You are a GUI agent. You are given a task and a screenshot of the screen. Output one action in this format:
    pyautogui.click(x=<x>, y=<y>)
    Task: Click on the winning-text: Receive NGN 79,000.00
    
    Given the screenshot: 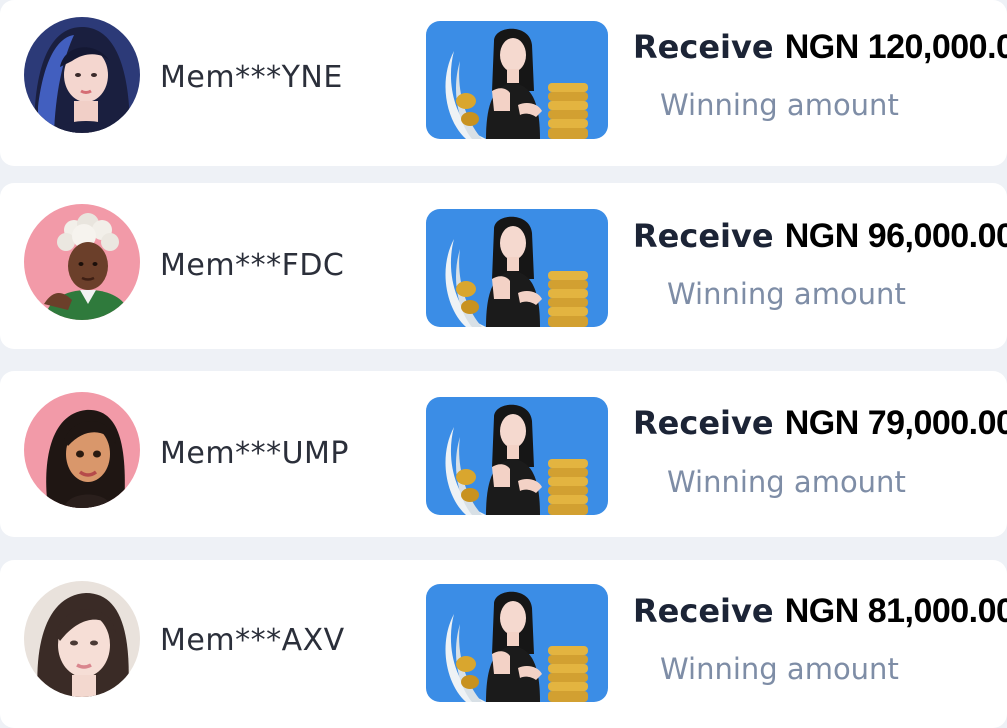 What is the action you would take?
    pyautogui.click(x=820, y=423)
    